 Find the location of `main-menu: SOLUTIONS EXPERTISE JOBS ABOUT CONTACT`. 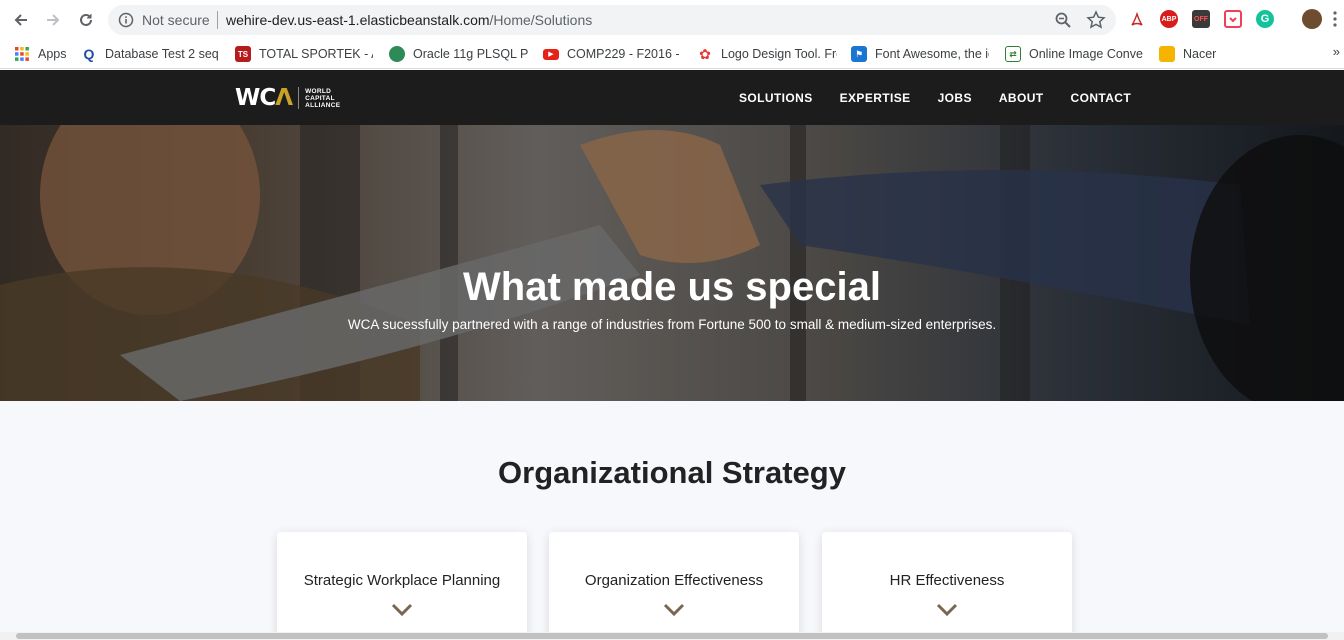

main-menu: SOLUTIONS EXPERTISE JOBS ABOUT CONTACT is located at coordinates (948, 98).